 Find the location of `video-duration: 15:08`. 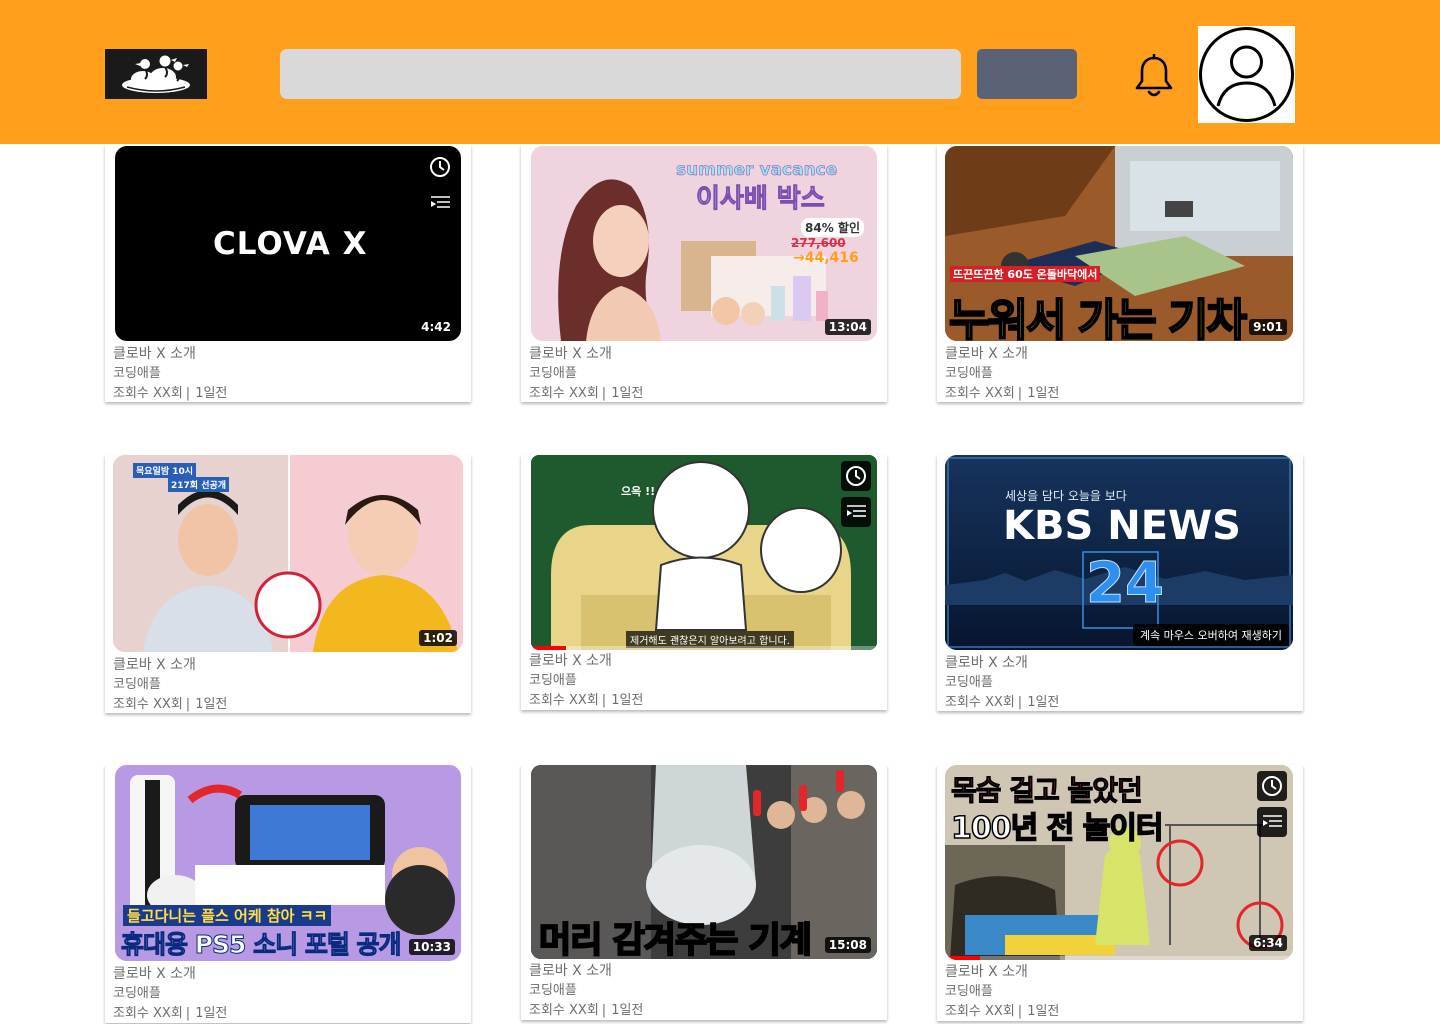

video-duration: 15:08 is located at coordinates (847, 945).